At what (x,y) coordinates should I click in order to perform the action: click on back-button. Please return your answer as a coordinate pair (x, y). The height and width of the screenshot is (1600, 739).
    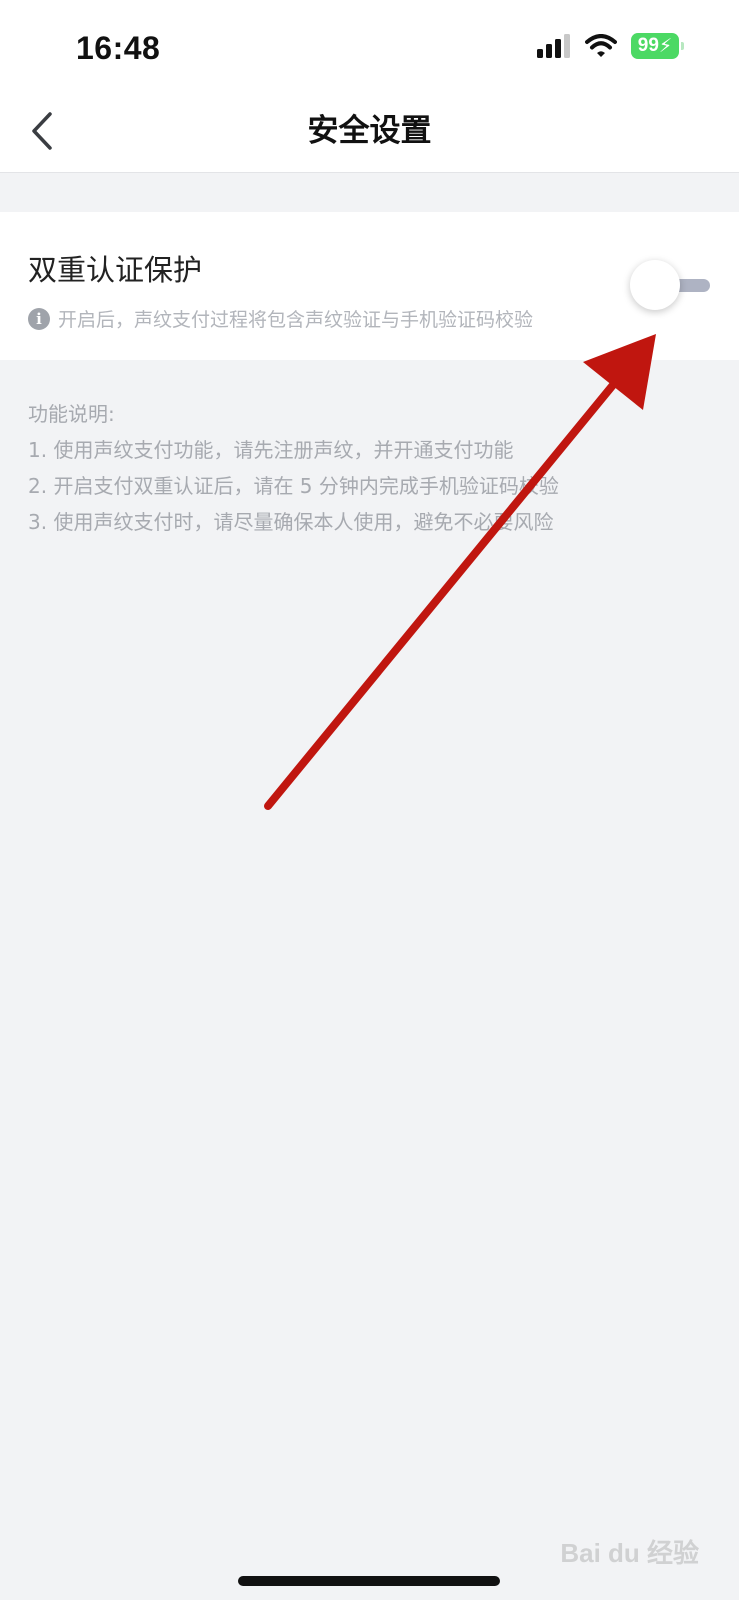
    Looking at the image, I should click on (42, 131).